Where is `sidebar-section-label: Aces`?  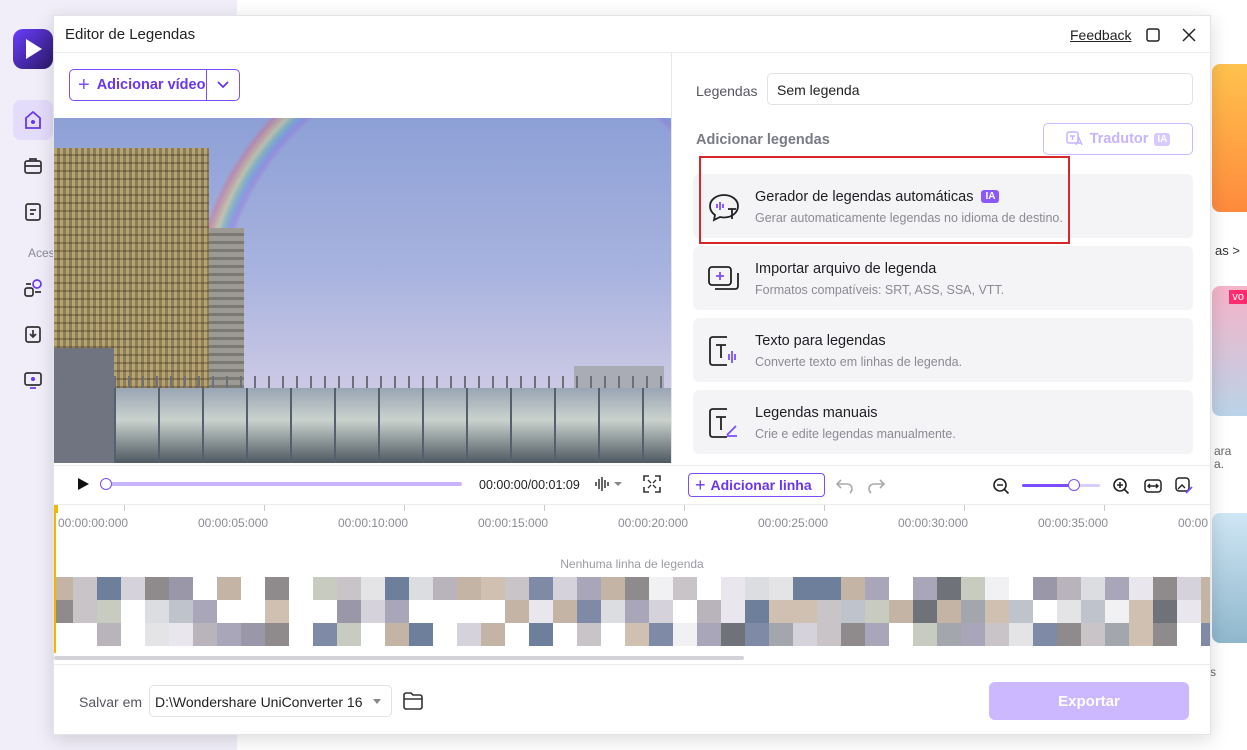
sidebar-section-label: Aces is located at coordinates (41, 253).